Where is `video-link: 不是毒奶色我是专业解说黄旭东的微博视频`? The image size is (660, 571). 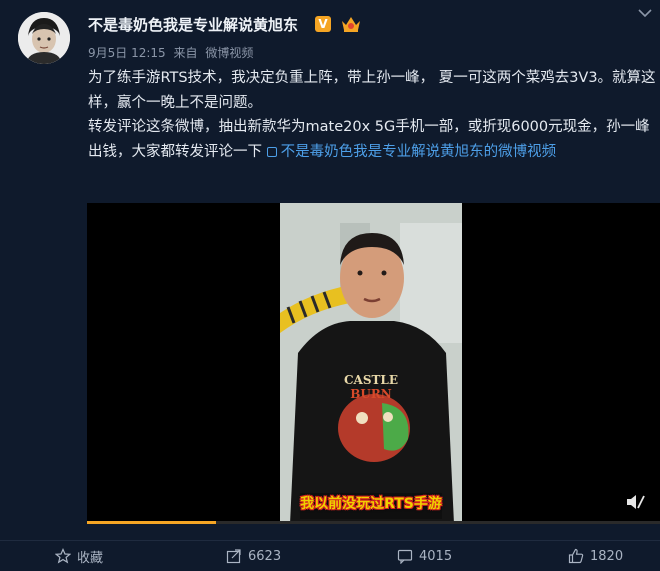 video-link: 不是毒奶色我是专业解说黄旭东的微博视频 is located at coordinates (411, 151).